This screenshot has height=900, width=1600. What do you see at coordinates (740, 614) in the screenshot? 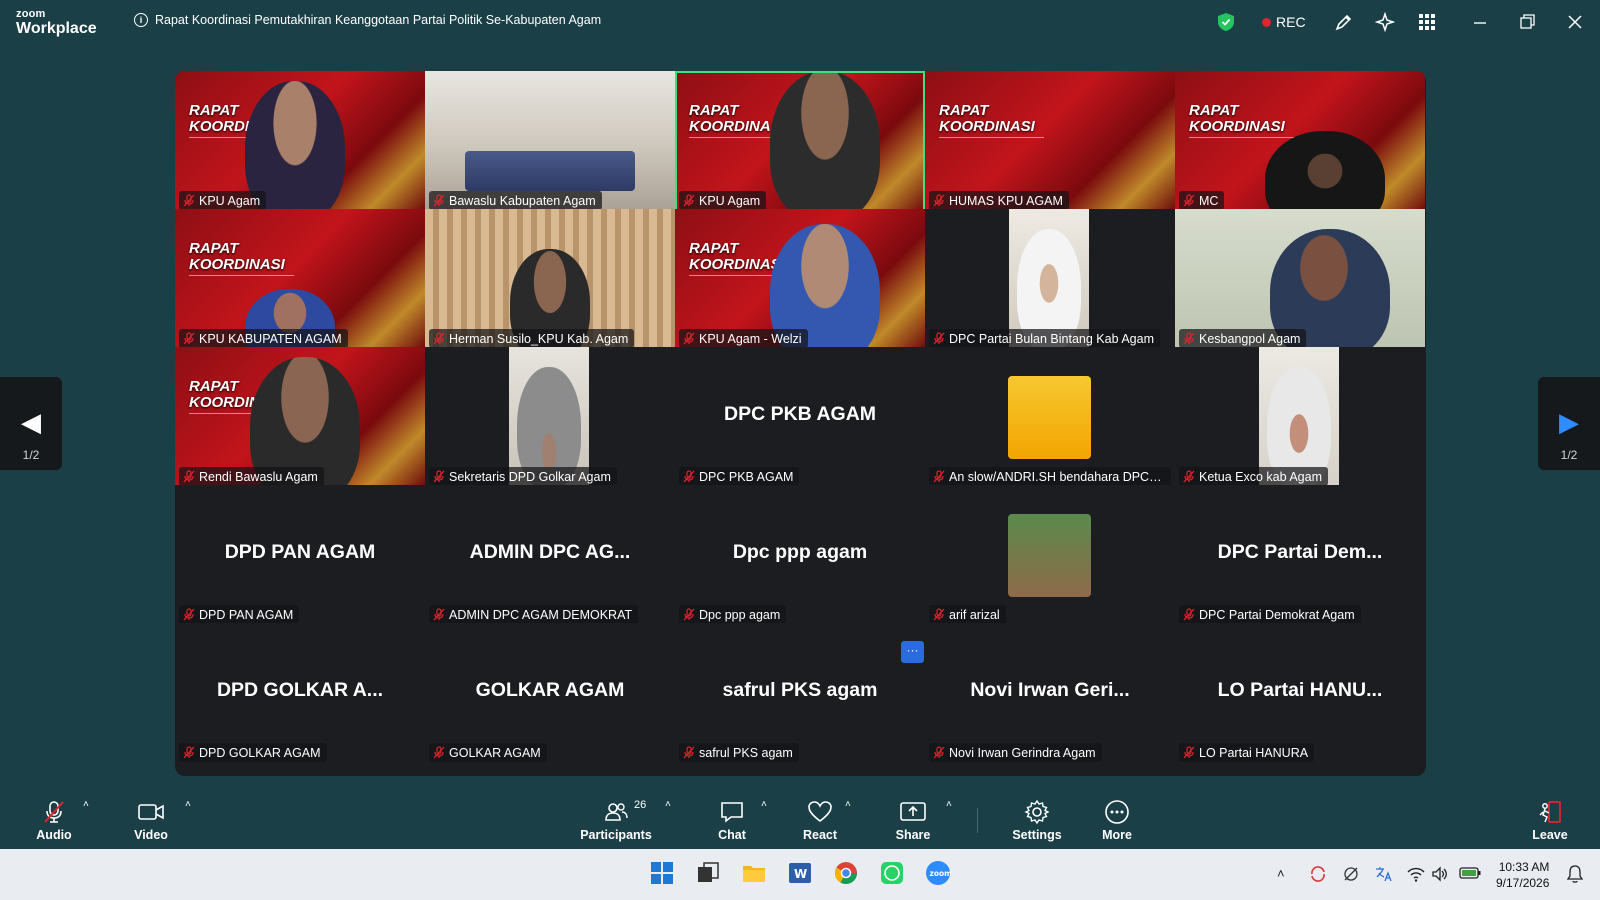
I see `participant-name: Dpc ppp agam` at bounding box center [740, 614].